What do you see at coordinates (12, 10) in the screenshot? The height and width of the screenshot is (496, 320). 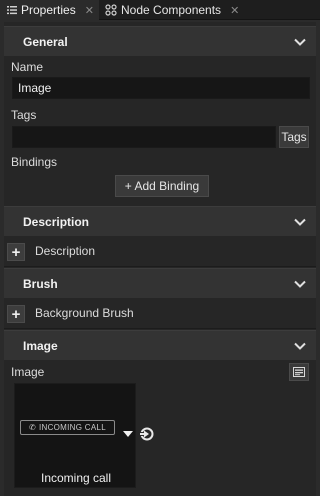 I see `list-icon` at bounding box center [12, 10].